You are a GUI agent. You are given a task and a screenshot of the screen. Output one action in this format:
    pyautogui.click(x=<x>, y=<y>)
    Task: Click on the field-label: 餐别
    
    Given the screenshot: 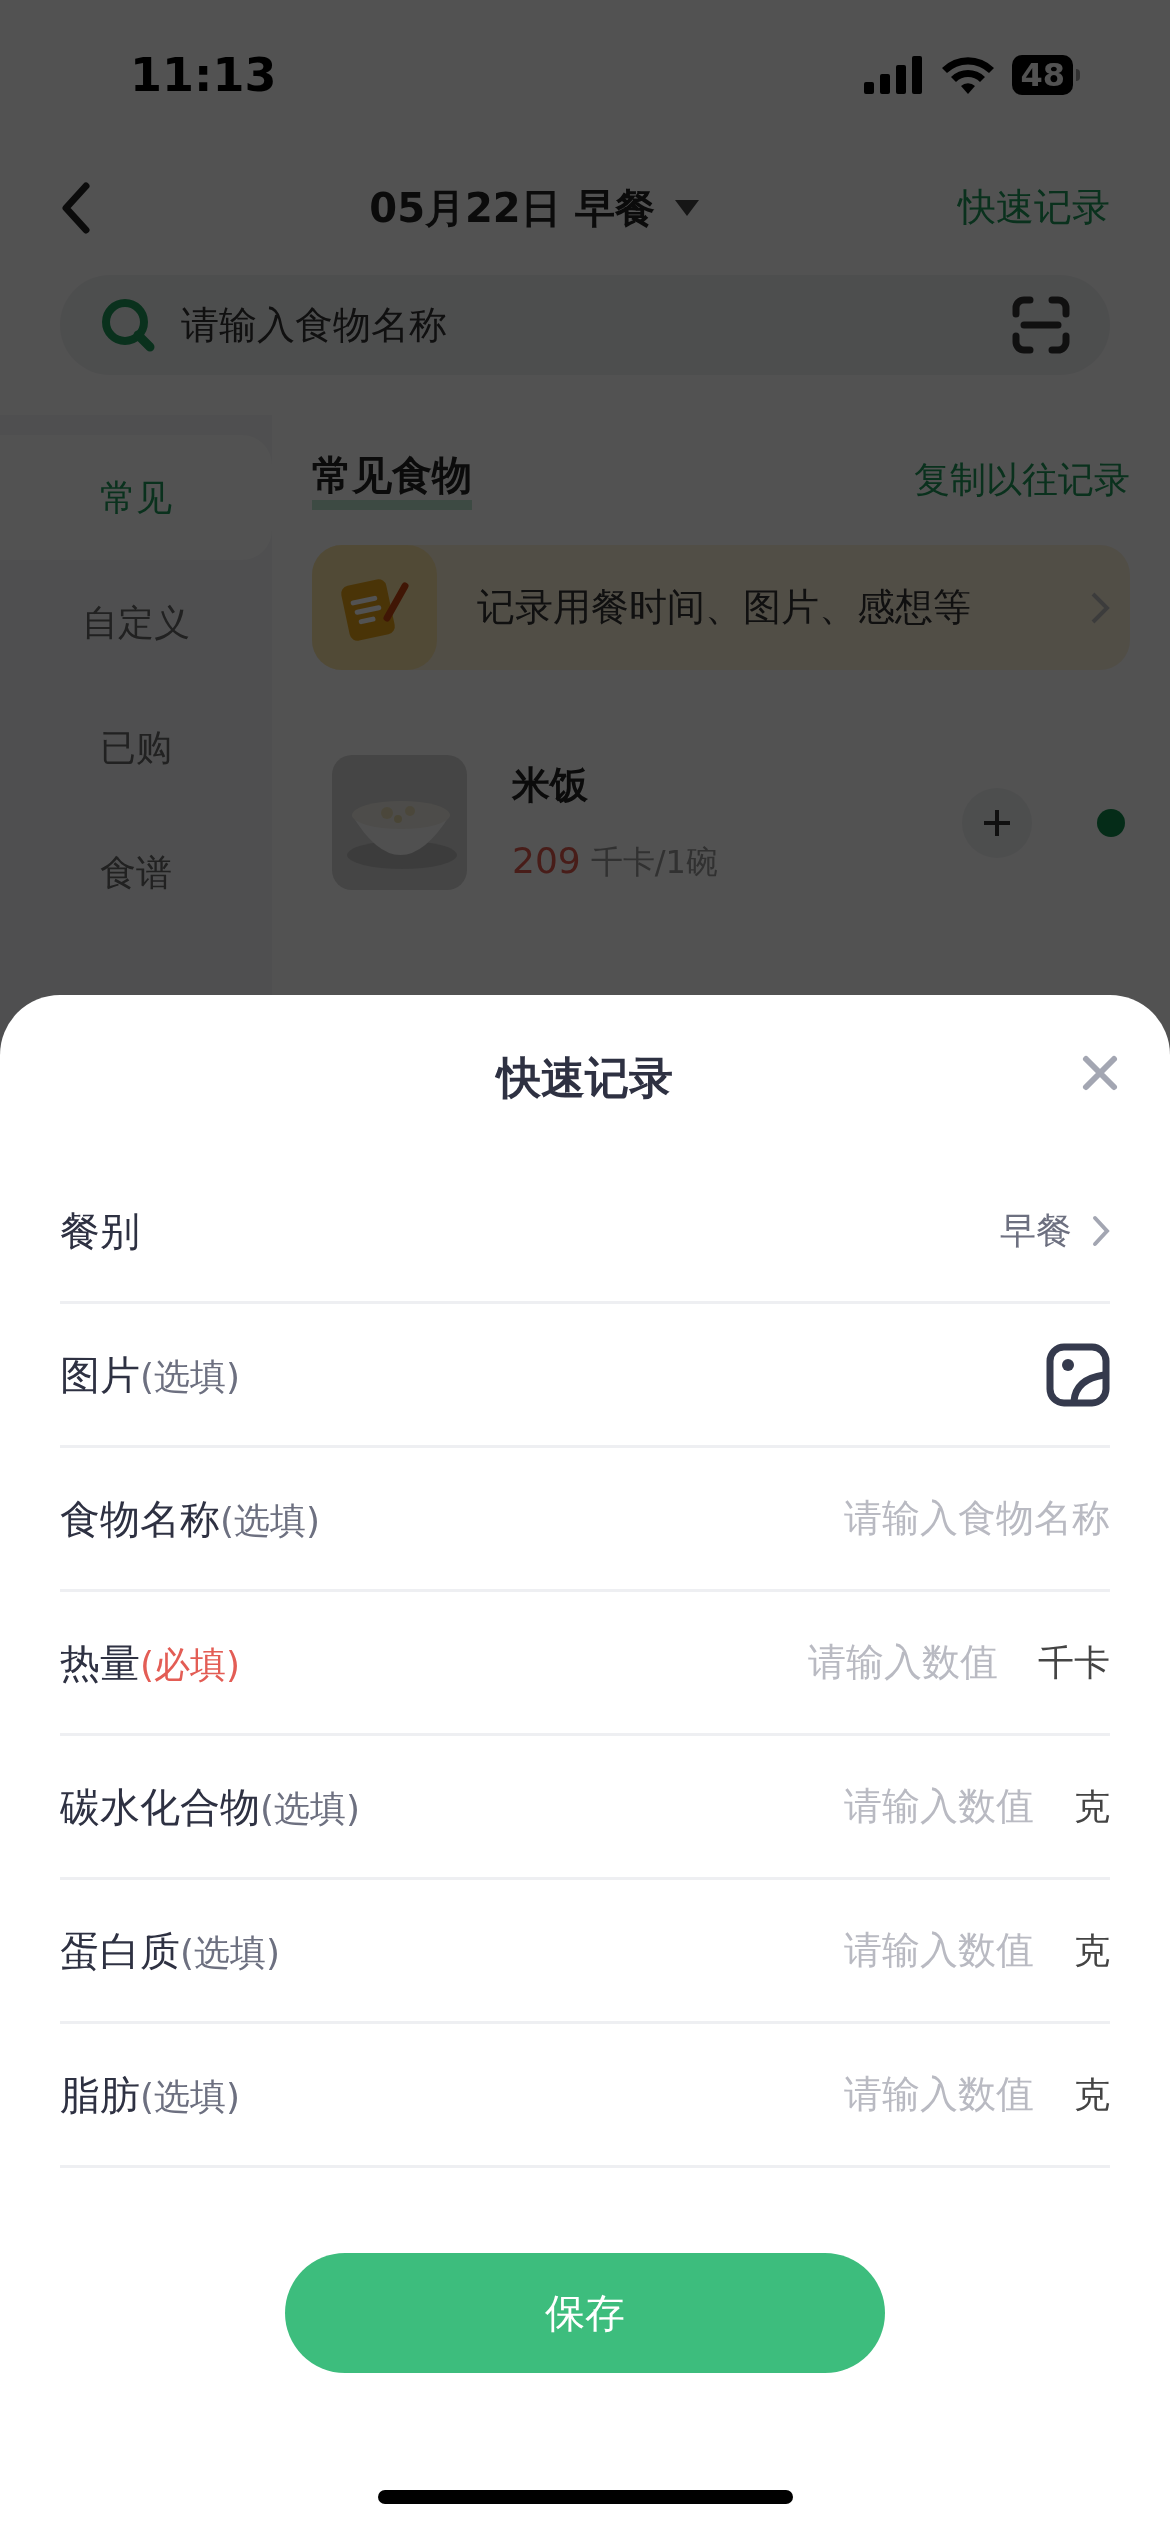 What is the action you would take?
    pyautogui.click(x=100, y=1231)
    